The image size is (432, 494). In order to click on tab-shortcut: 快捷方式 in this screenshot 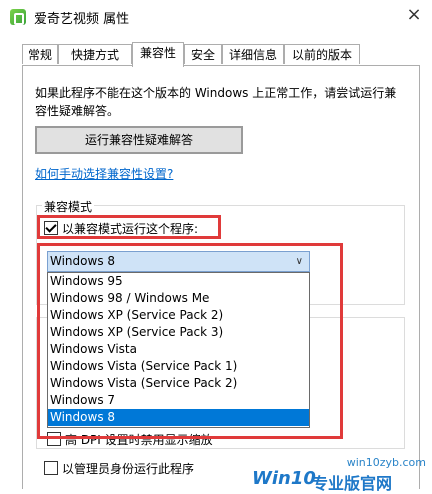, I will do `click(95, 54)`.